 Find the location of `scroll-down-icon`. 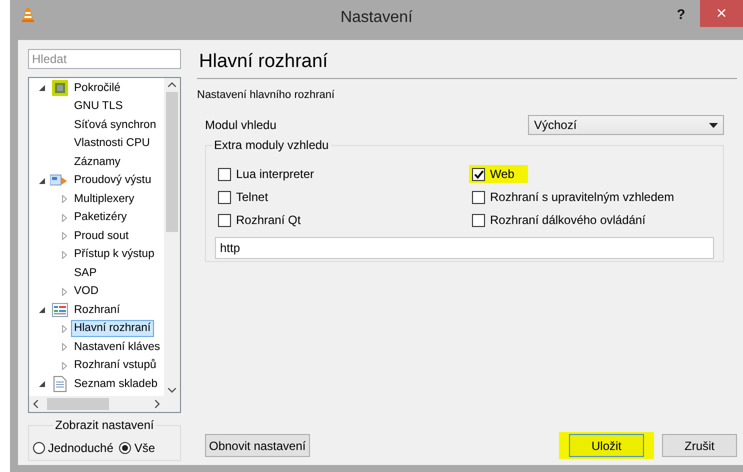

scroll-down-icon is located at coordinates (172, 390).